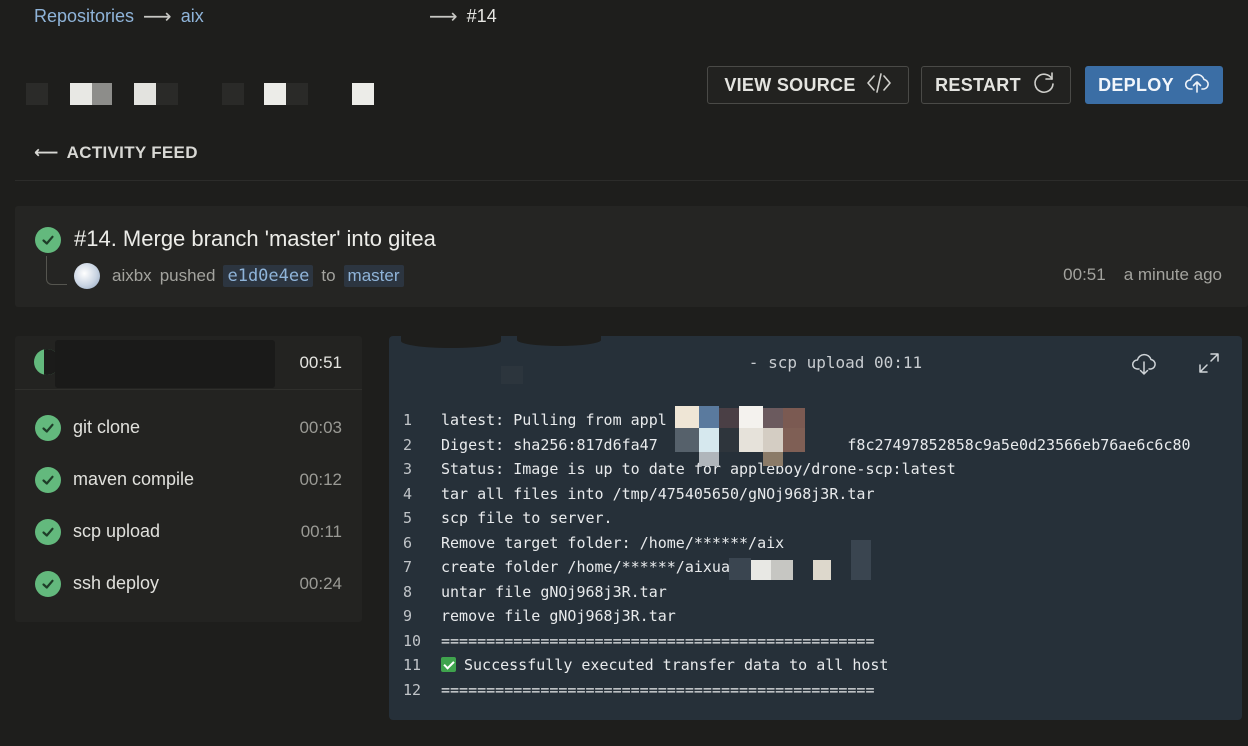  Describe the element at coordinates (188, 532) in the screenshot. I see `step-scp-upload: scp upload 00:11` at that location.